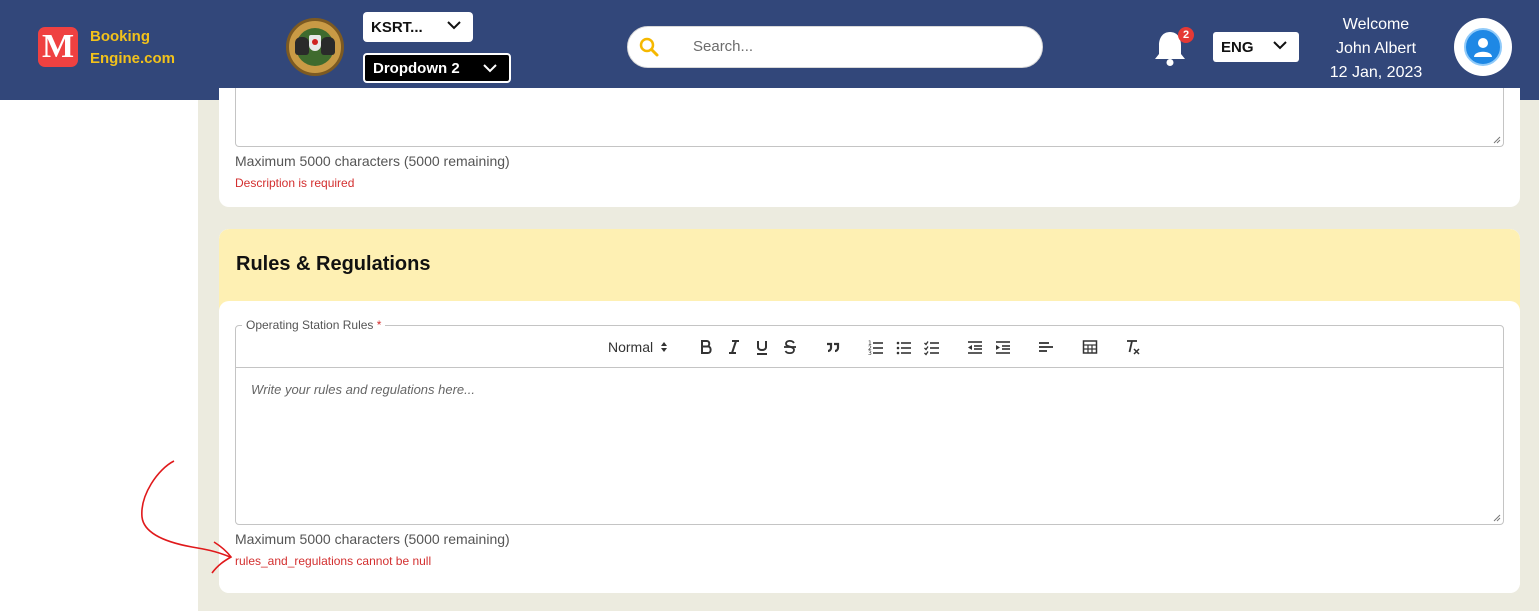 The height and width of the screenshot is (611, 1539). What do you see at coordinates (187, 517) in the screenshot?
I see `annotation-arrow-icon` at bounding box center [187, 517].